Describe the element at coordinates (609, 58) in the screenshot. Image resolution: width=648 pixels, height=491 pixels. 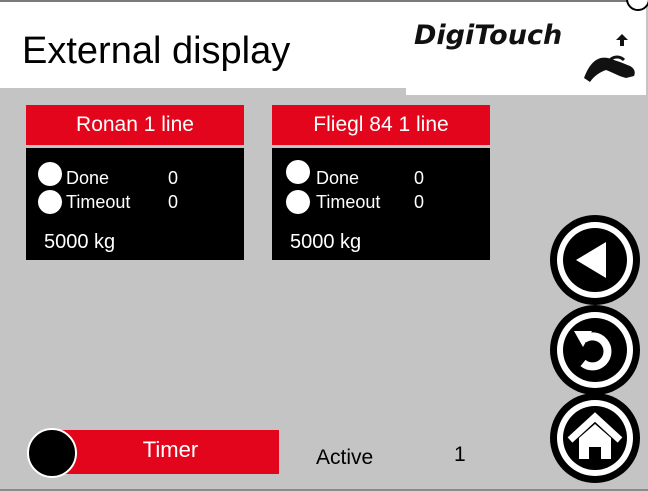
I see `touch-hand-icon` at that location.